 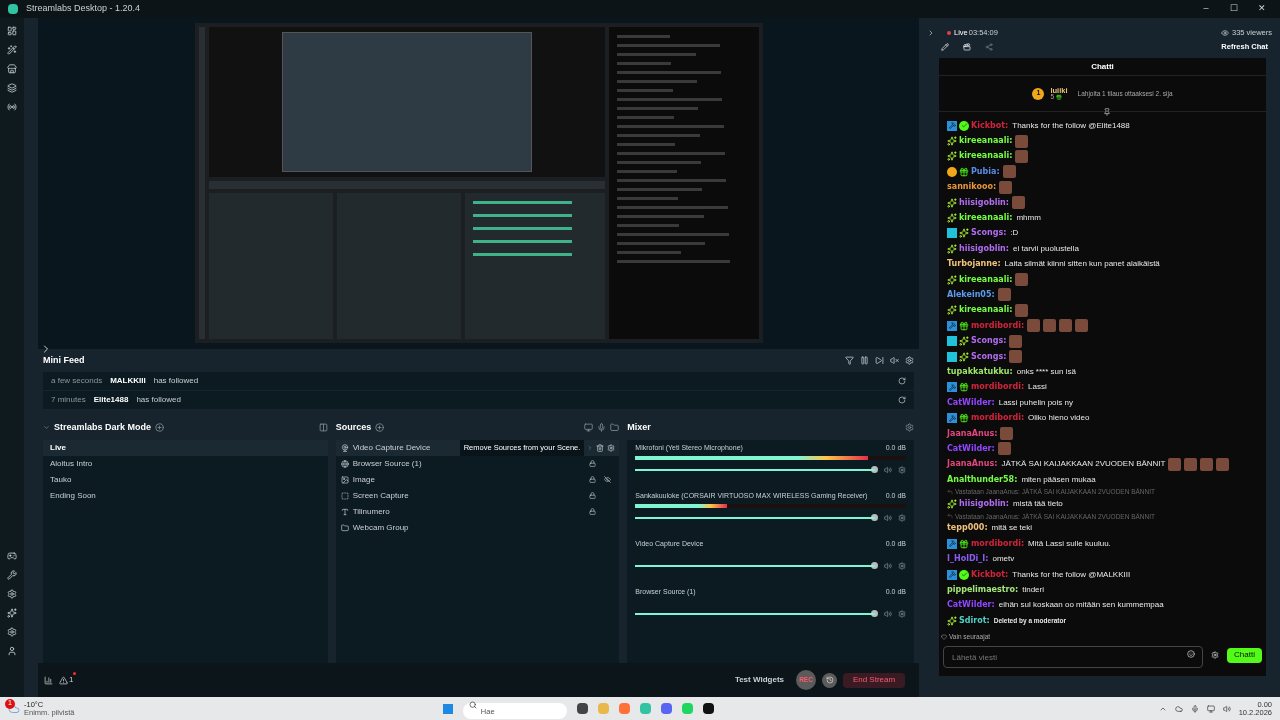 What do you see at coordinates (1191, 653) in the screenshot?
I see `emoji-icon` at bounding box center [1191, 653].